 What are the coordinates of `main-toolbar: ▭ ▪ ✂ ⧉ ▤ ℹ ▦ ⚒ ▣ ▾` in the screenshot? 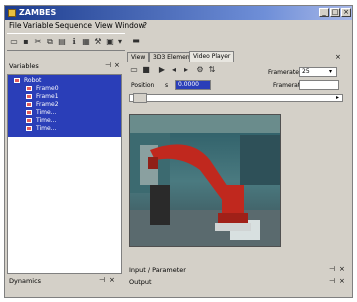 It's located at (66, 42).